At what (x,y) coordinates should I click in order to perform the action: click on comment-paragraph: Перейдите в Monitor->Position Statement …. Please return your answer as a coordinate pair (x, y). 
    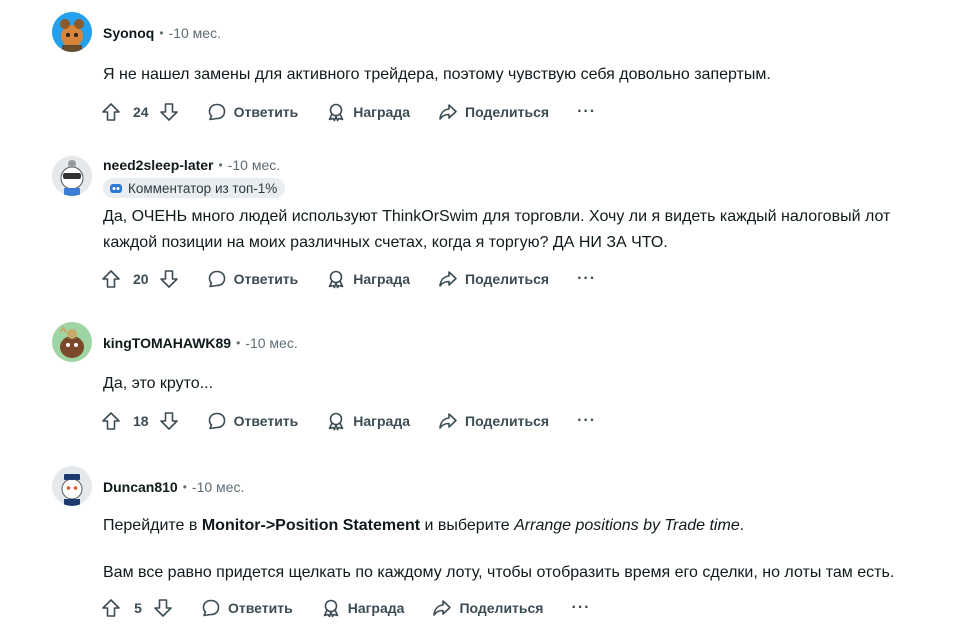
    Looking at the image, I should click on (423, 526).